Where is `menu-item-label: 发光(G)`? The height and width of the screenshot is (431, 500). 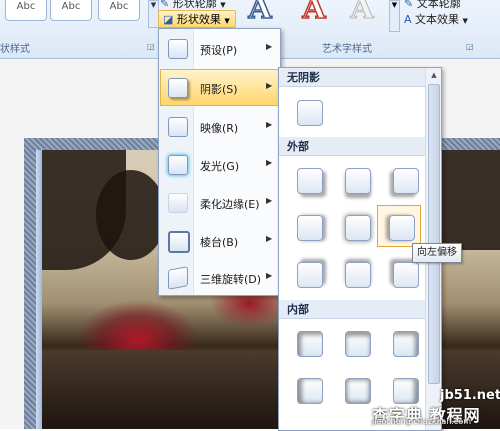
menu-item-label: 发光(G) is located at coordinates (220, 166).